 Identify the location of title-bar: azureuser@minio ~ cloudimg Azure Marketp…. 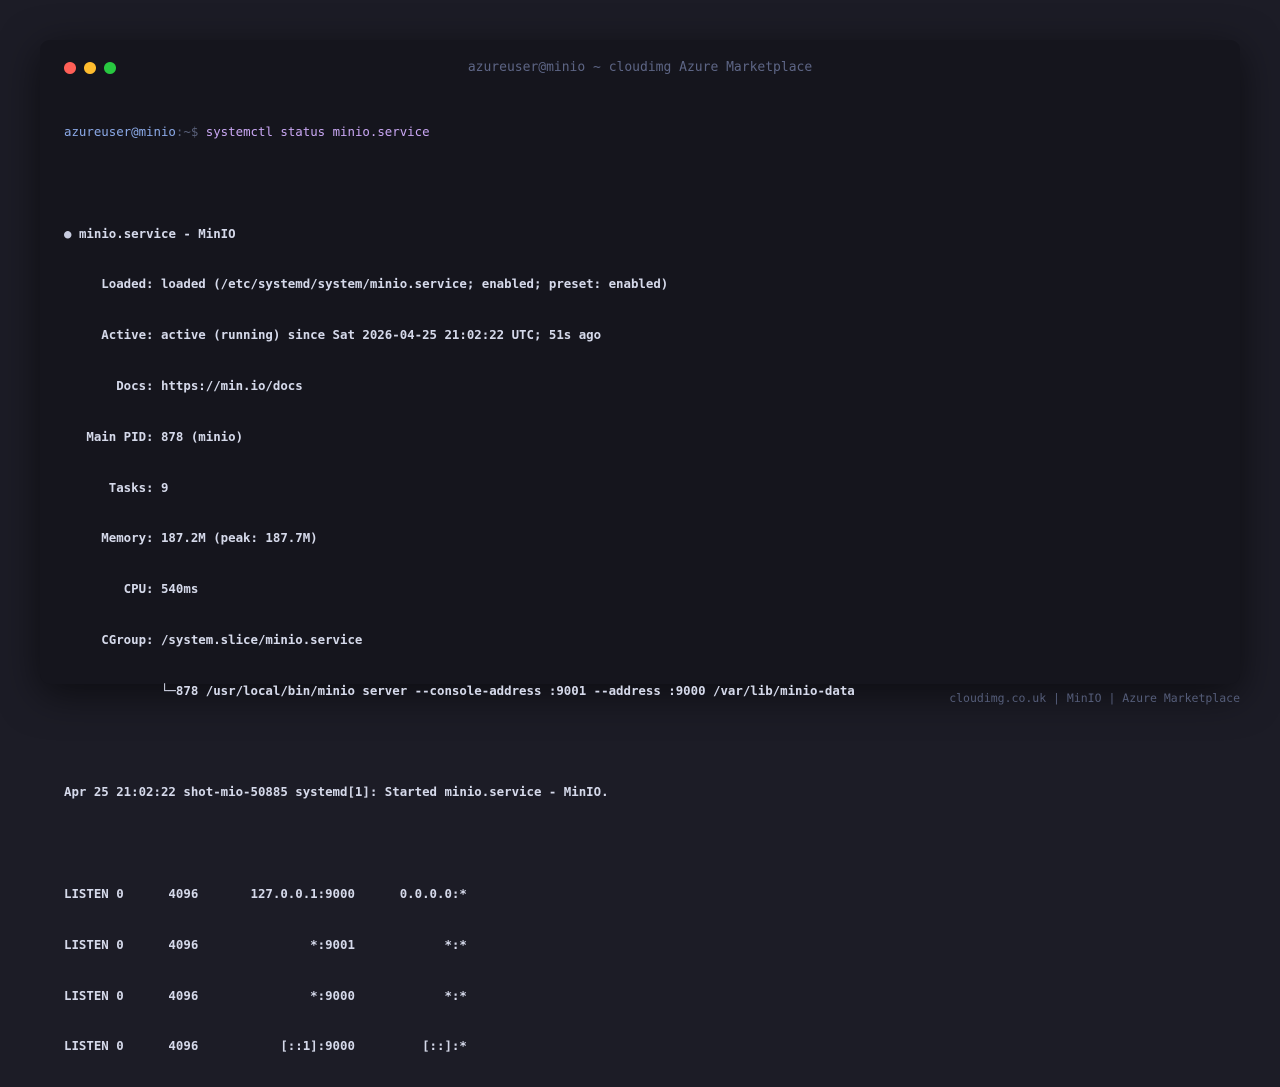
(640, 68).